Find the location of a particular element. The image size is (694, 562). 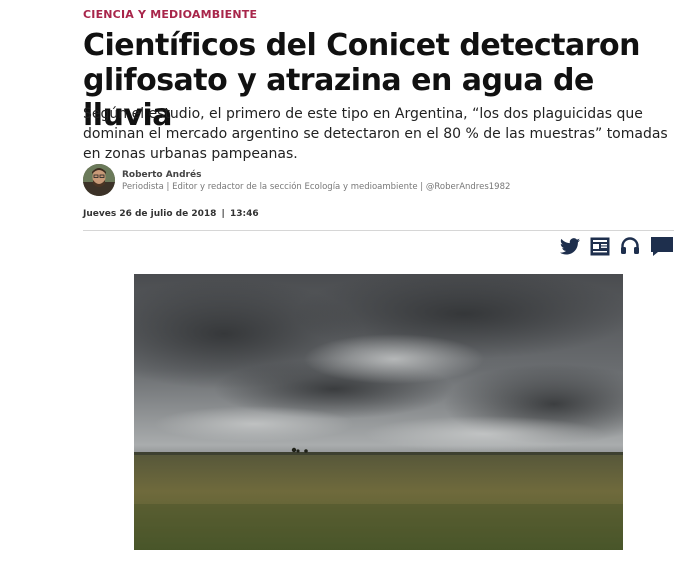

comments-button is located at coordinates (662, 246).